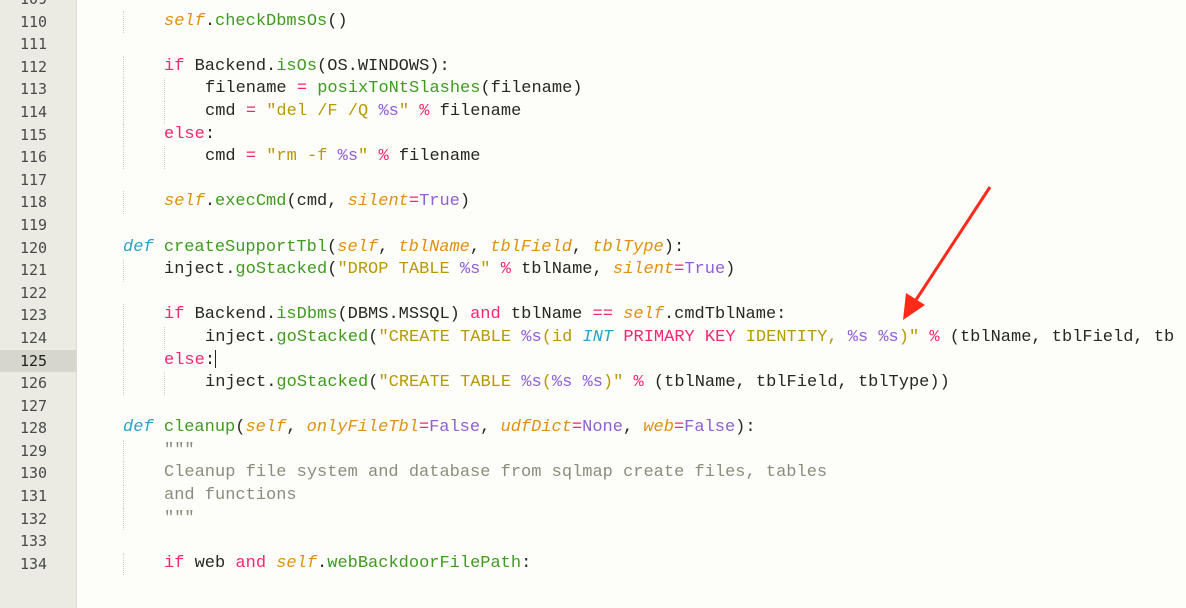 Image resolution: width=1186 pixels, height=608 pixels. I want to click on line-number: 121, so click(34, 270).